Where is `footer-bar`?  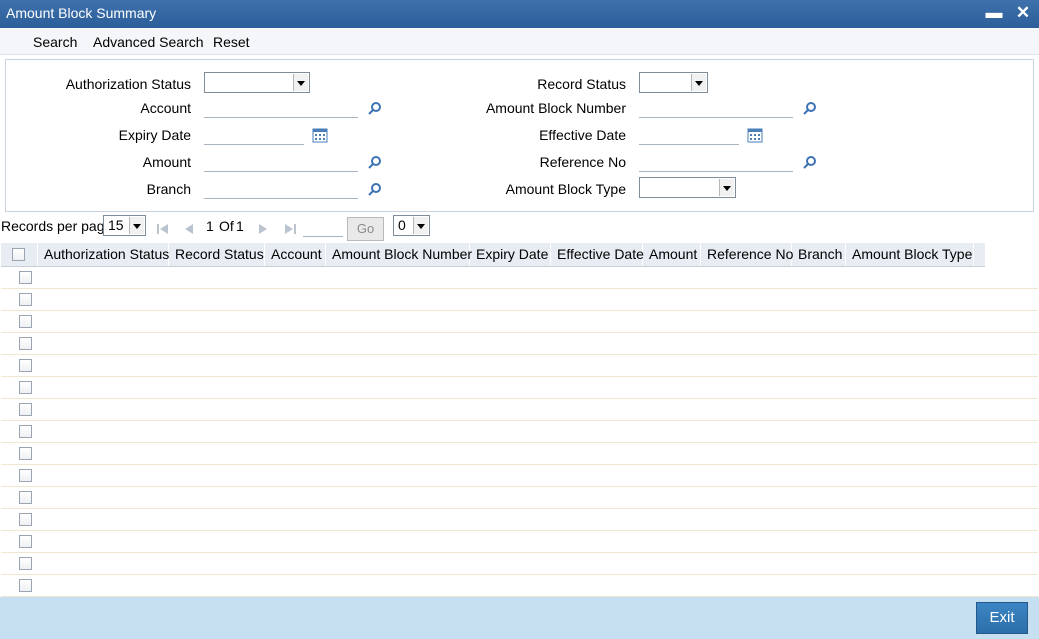
footer-bar is located at coordinates (519, 618).